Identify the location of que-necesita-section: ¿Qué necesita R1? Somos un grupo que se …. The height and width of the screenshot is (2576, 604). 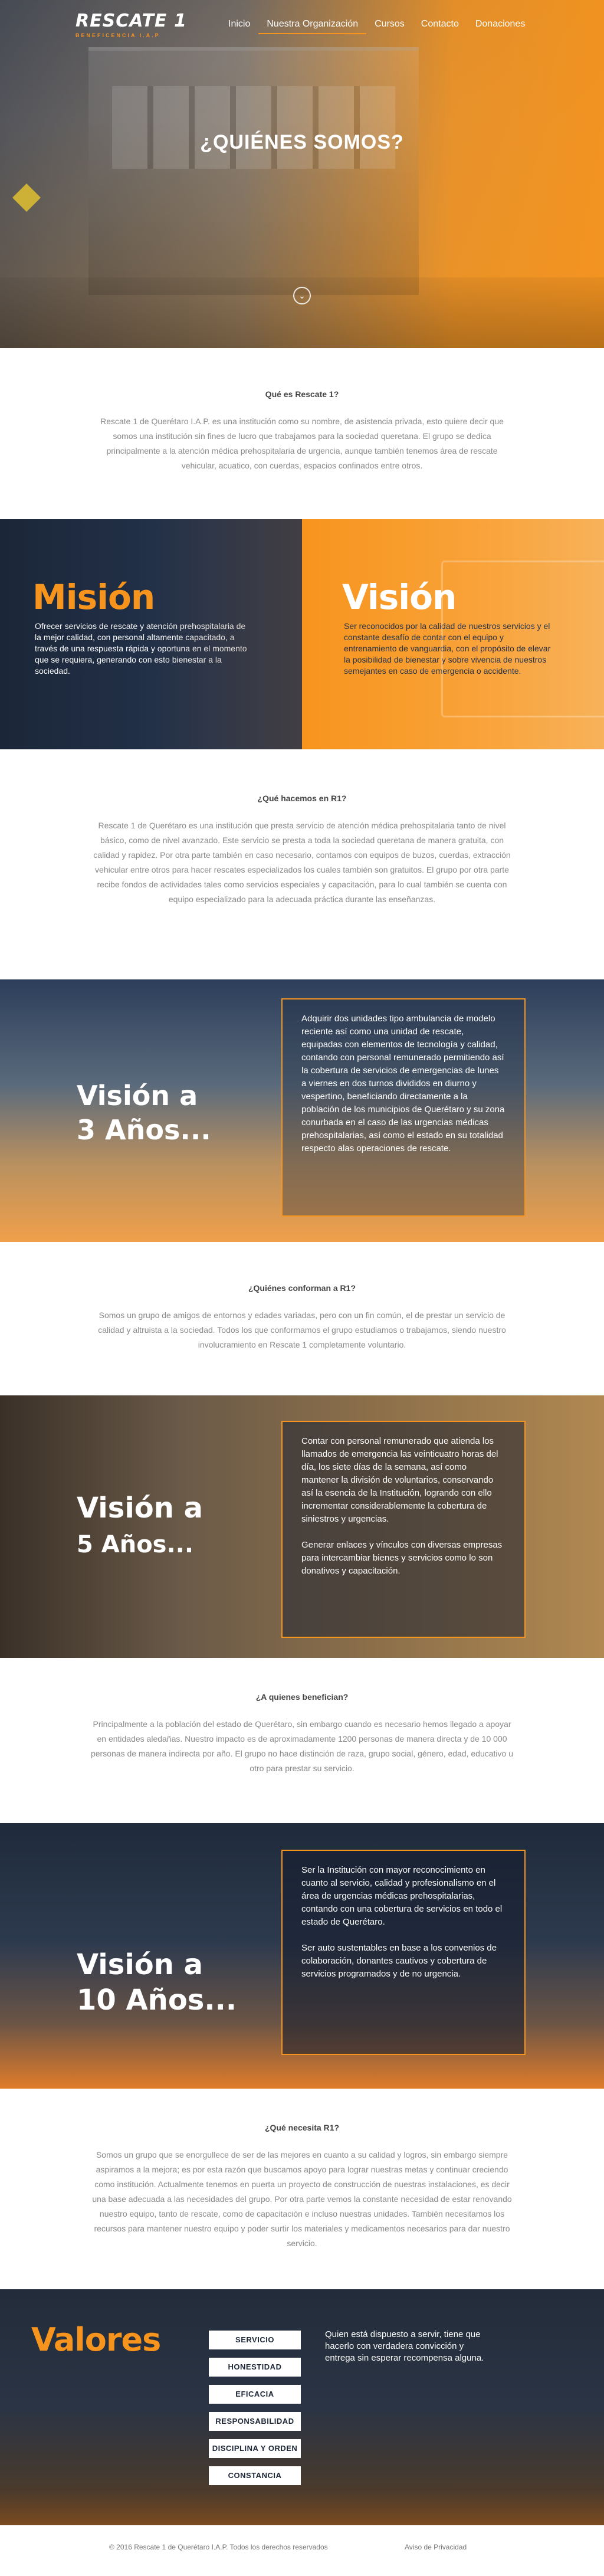
(302, 2189).